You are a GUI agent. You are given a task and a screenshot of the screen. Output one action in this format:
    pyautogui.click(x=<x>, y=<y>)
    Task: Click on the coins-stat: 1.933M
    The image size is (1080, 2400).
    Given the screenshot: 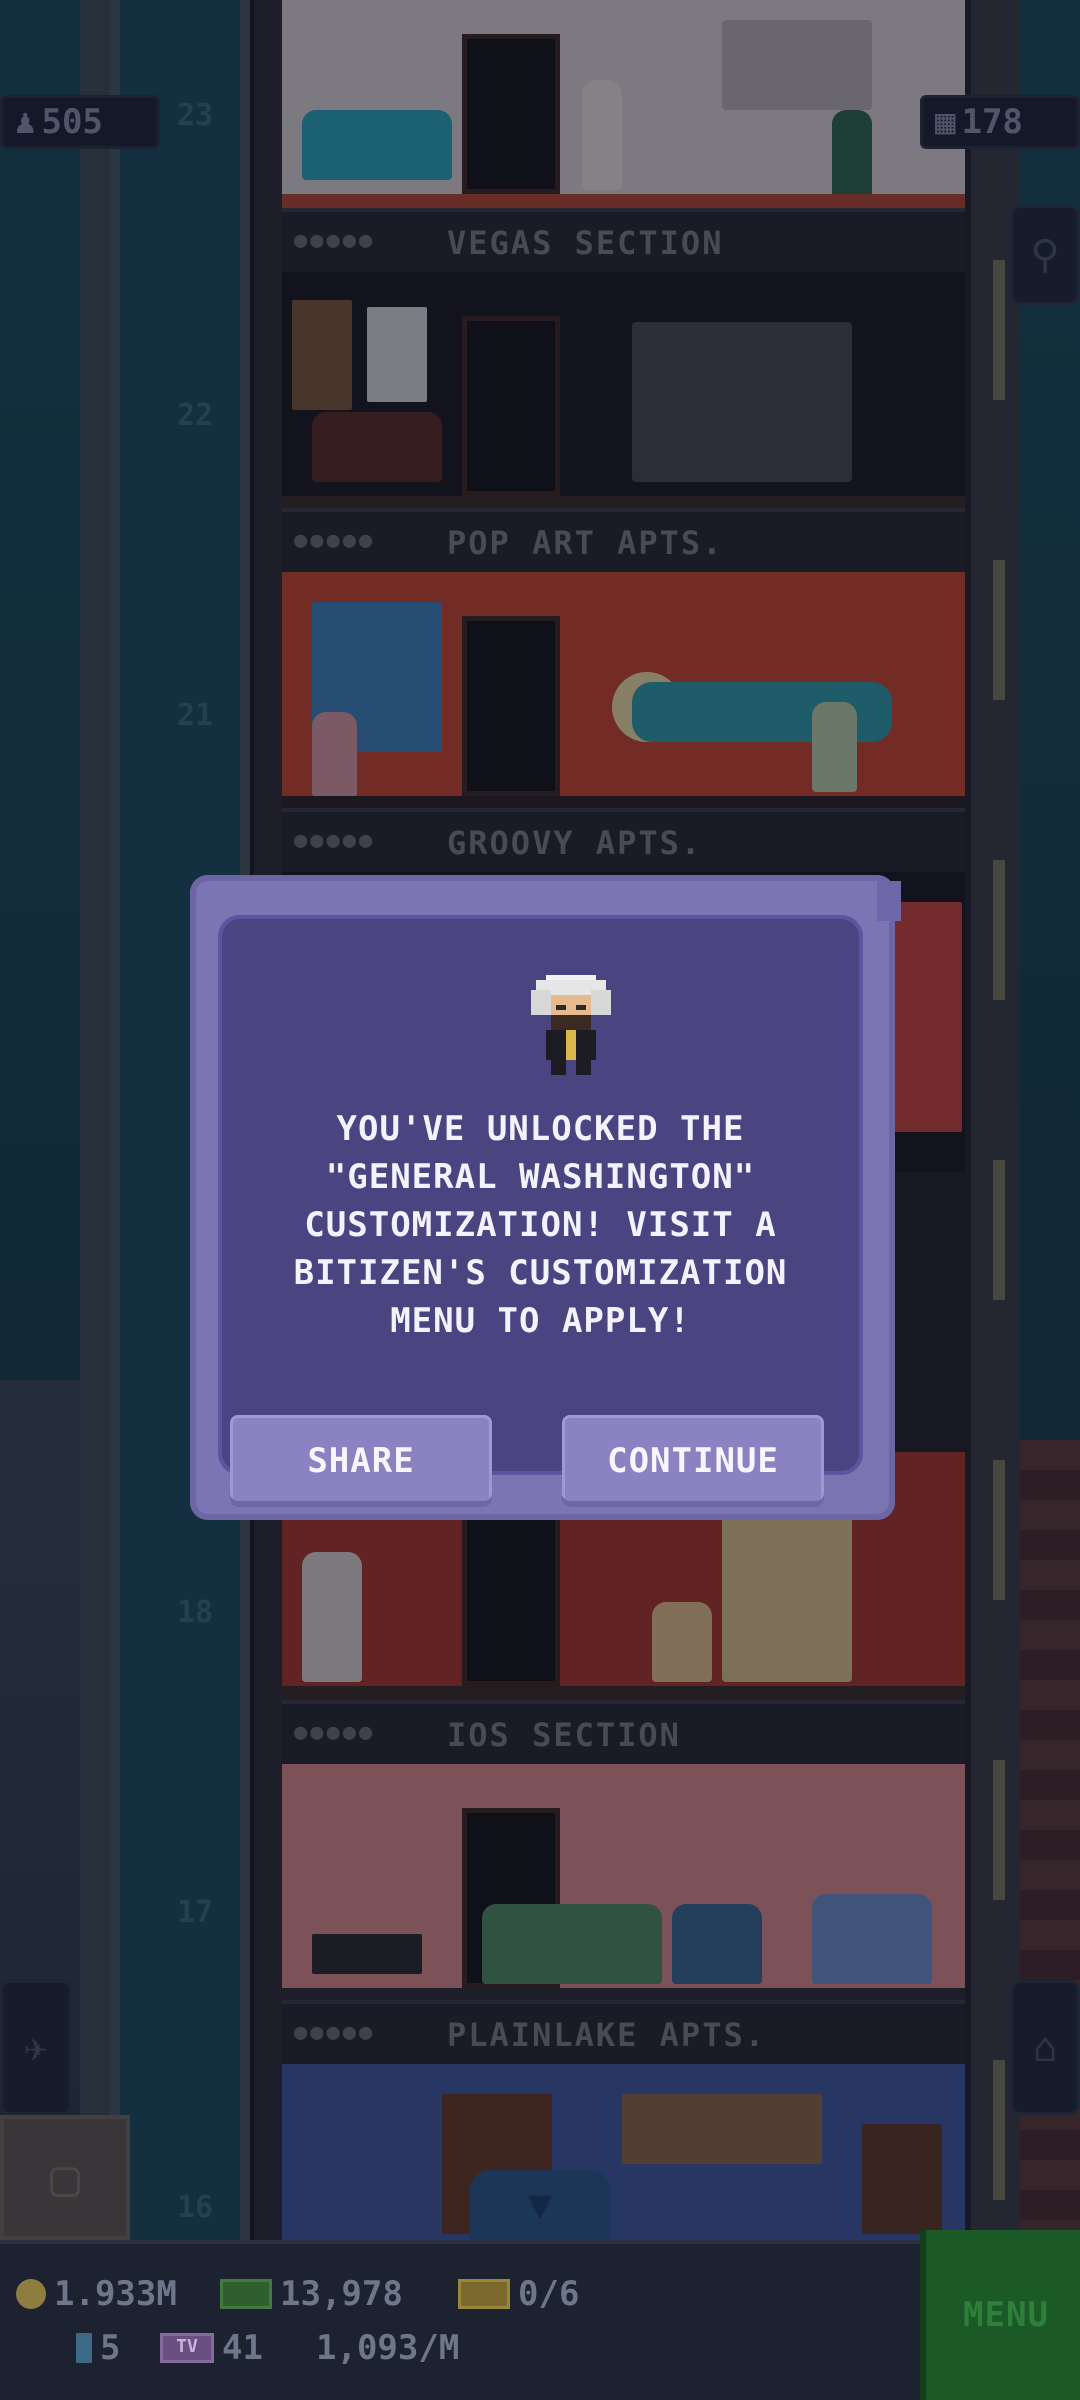 What is the action you would take?
    pyautogui.click(x=96, y=2294)
    